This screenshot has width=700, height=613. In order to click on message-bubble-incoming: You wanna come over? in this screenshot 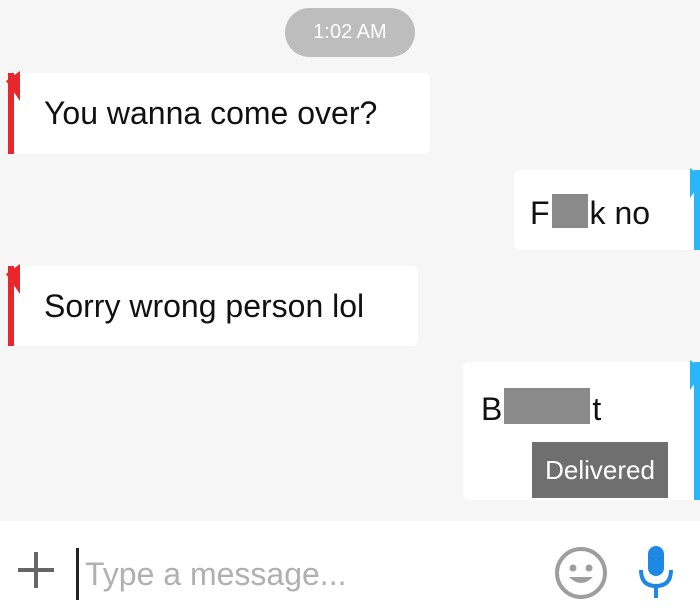, I will do `click(218, 112)`.